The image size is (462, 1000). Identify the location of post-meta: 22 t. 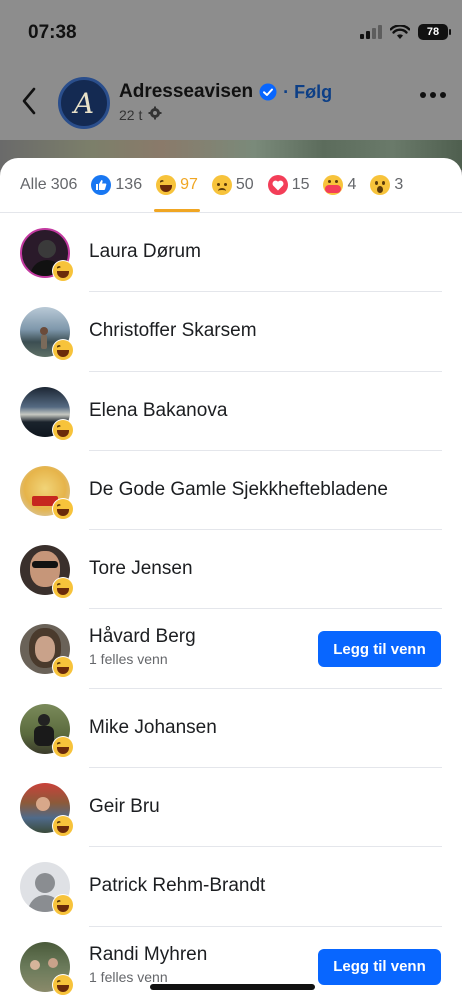
(140, 114).